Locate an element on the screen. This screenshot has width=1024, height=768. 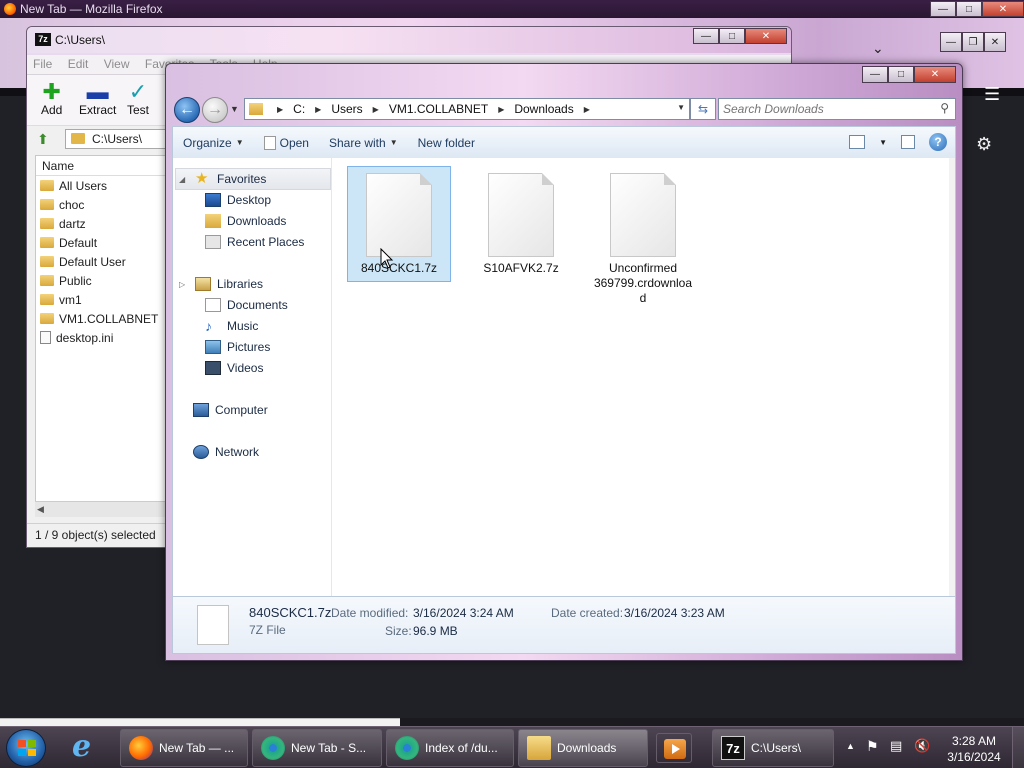
internet-explorer-icon: e is located at coordinates (87, 747).